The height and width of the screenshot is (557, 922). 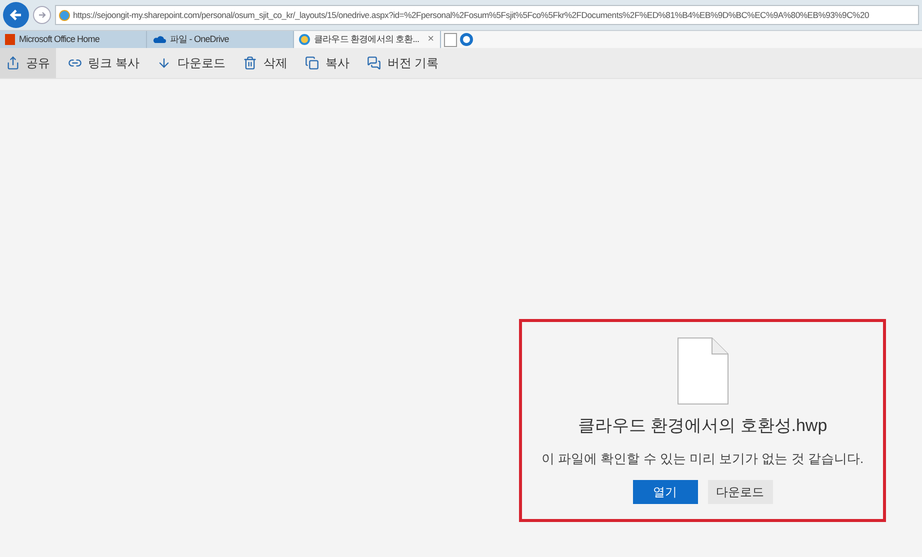 I want to click on back-button, so click(x=16, y=15).